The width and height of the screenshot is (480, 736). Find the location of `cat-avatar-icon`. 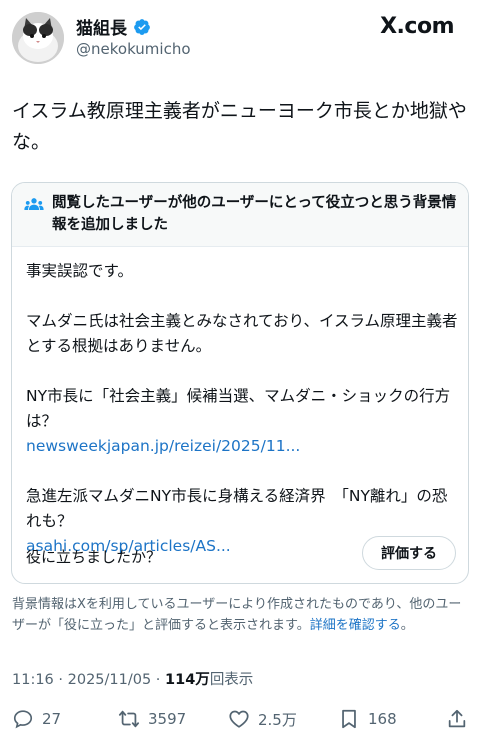

cat-avatar-icon is located at coordinates (38, 38).